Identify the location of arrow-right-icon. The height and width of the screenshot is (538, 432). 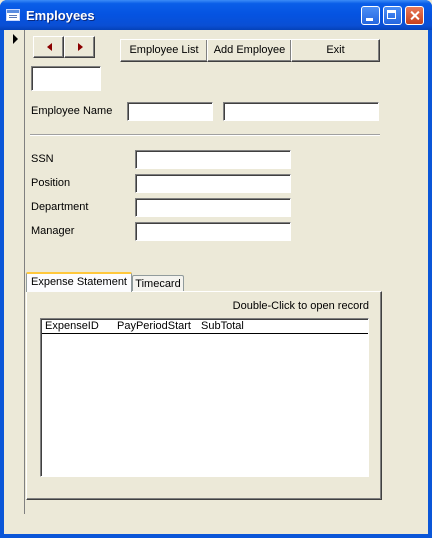
(80, 47).